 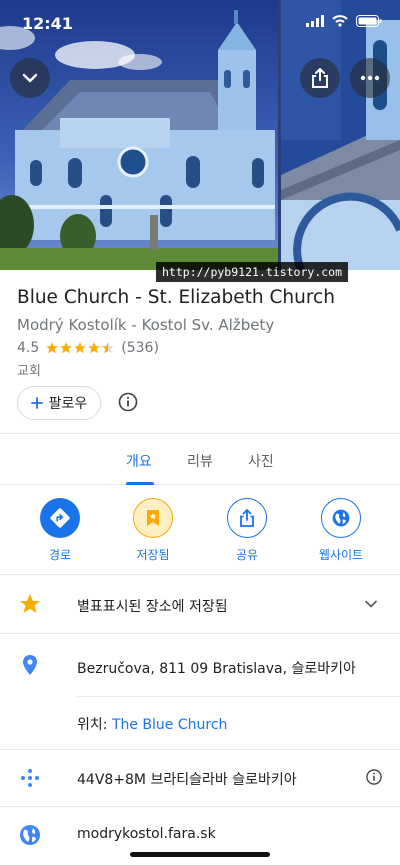 I want to click on located-in-link: The Blue Church, so click(x=169, y=725).